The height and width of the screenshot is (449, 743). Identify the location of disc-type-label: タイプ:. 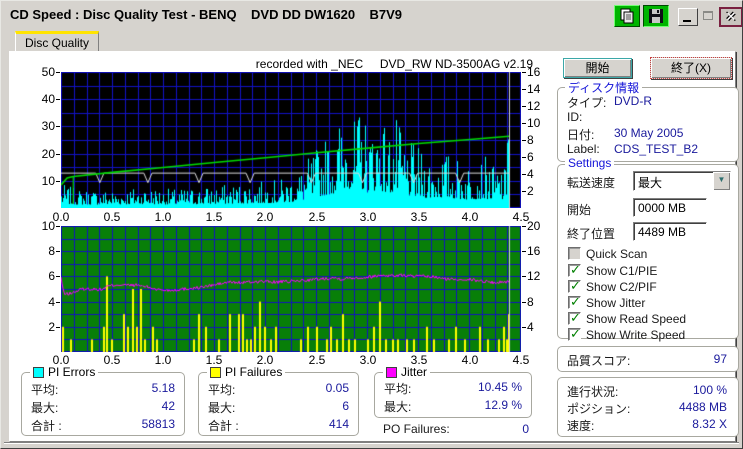
(587, 103).